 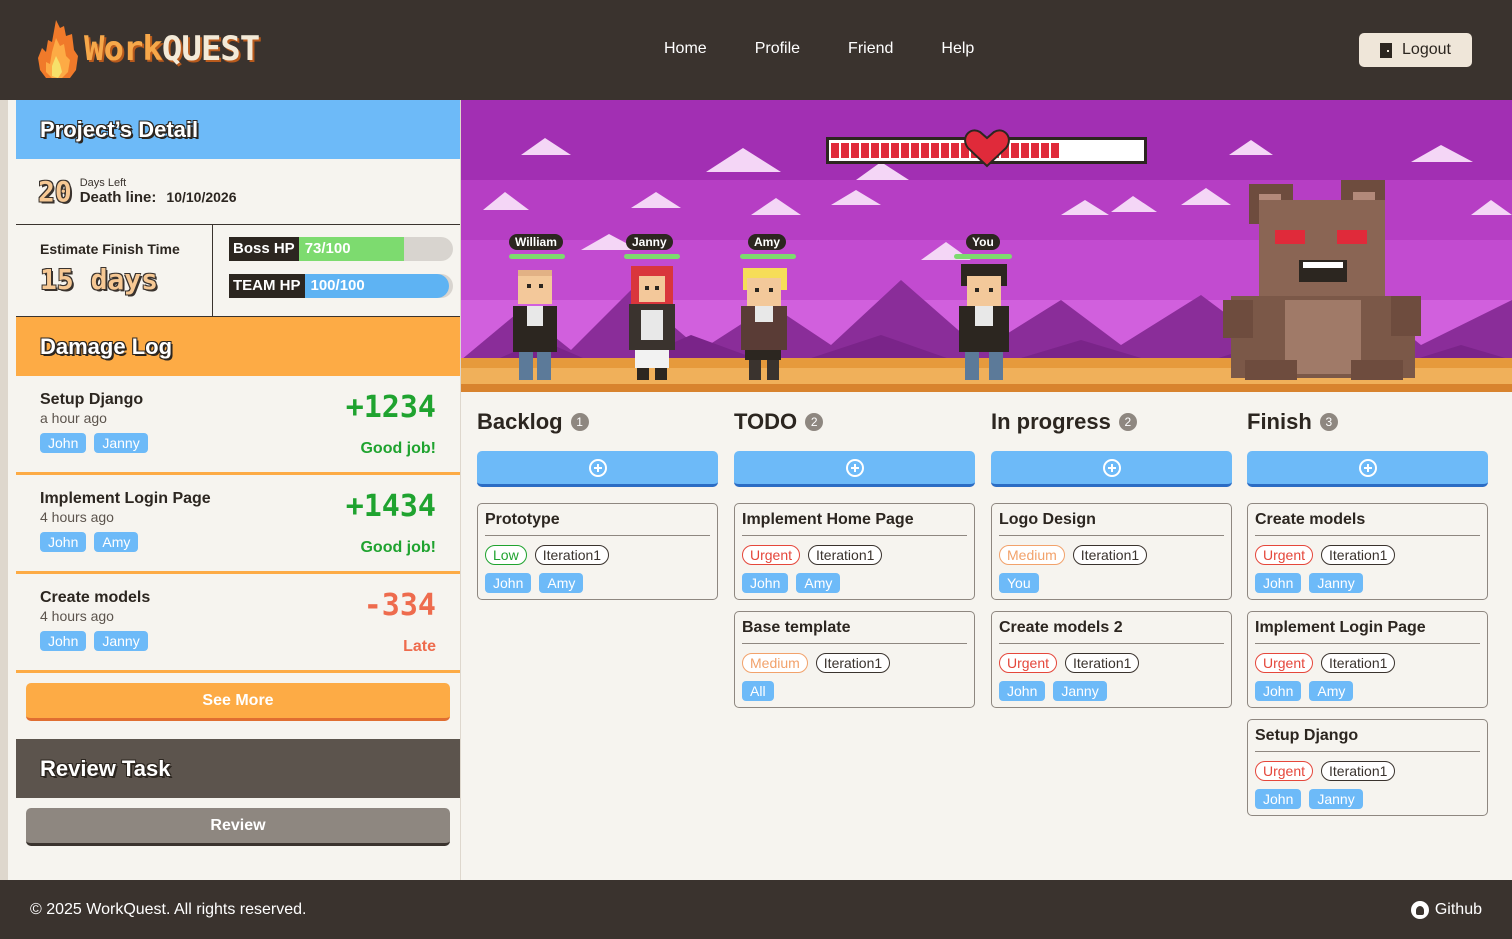 What do you see at coordinates (376, 286) in the screenshot?
I see `team-hp-value: 100/100` at bounding box center [376, 286].